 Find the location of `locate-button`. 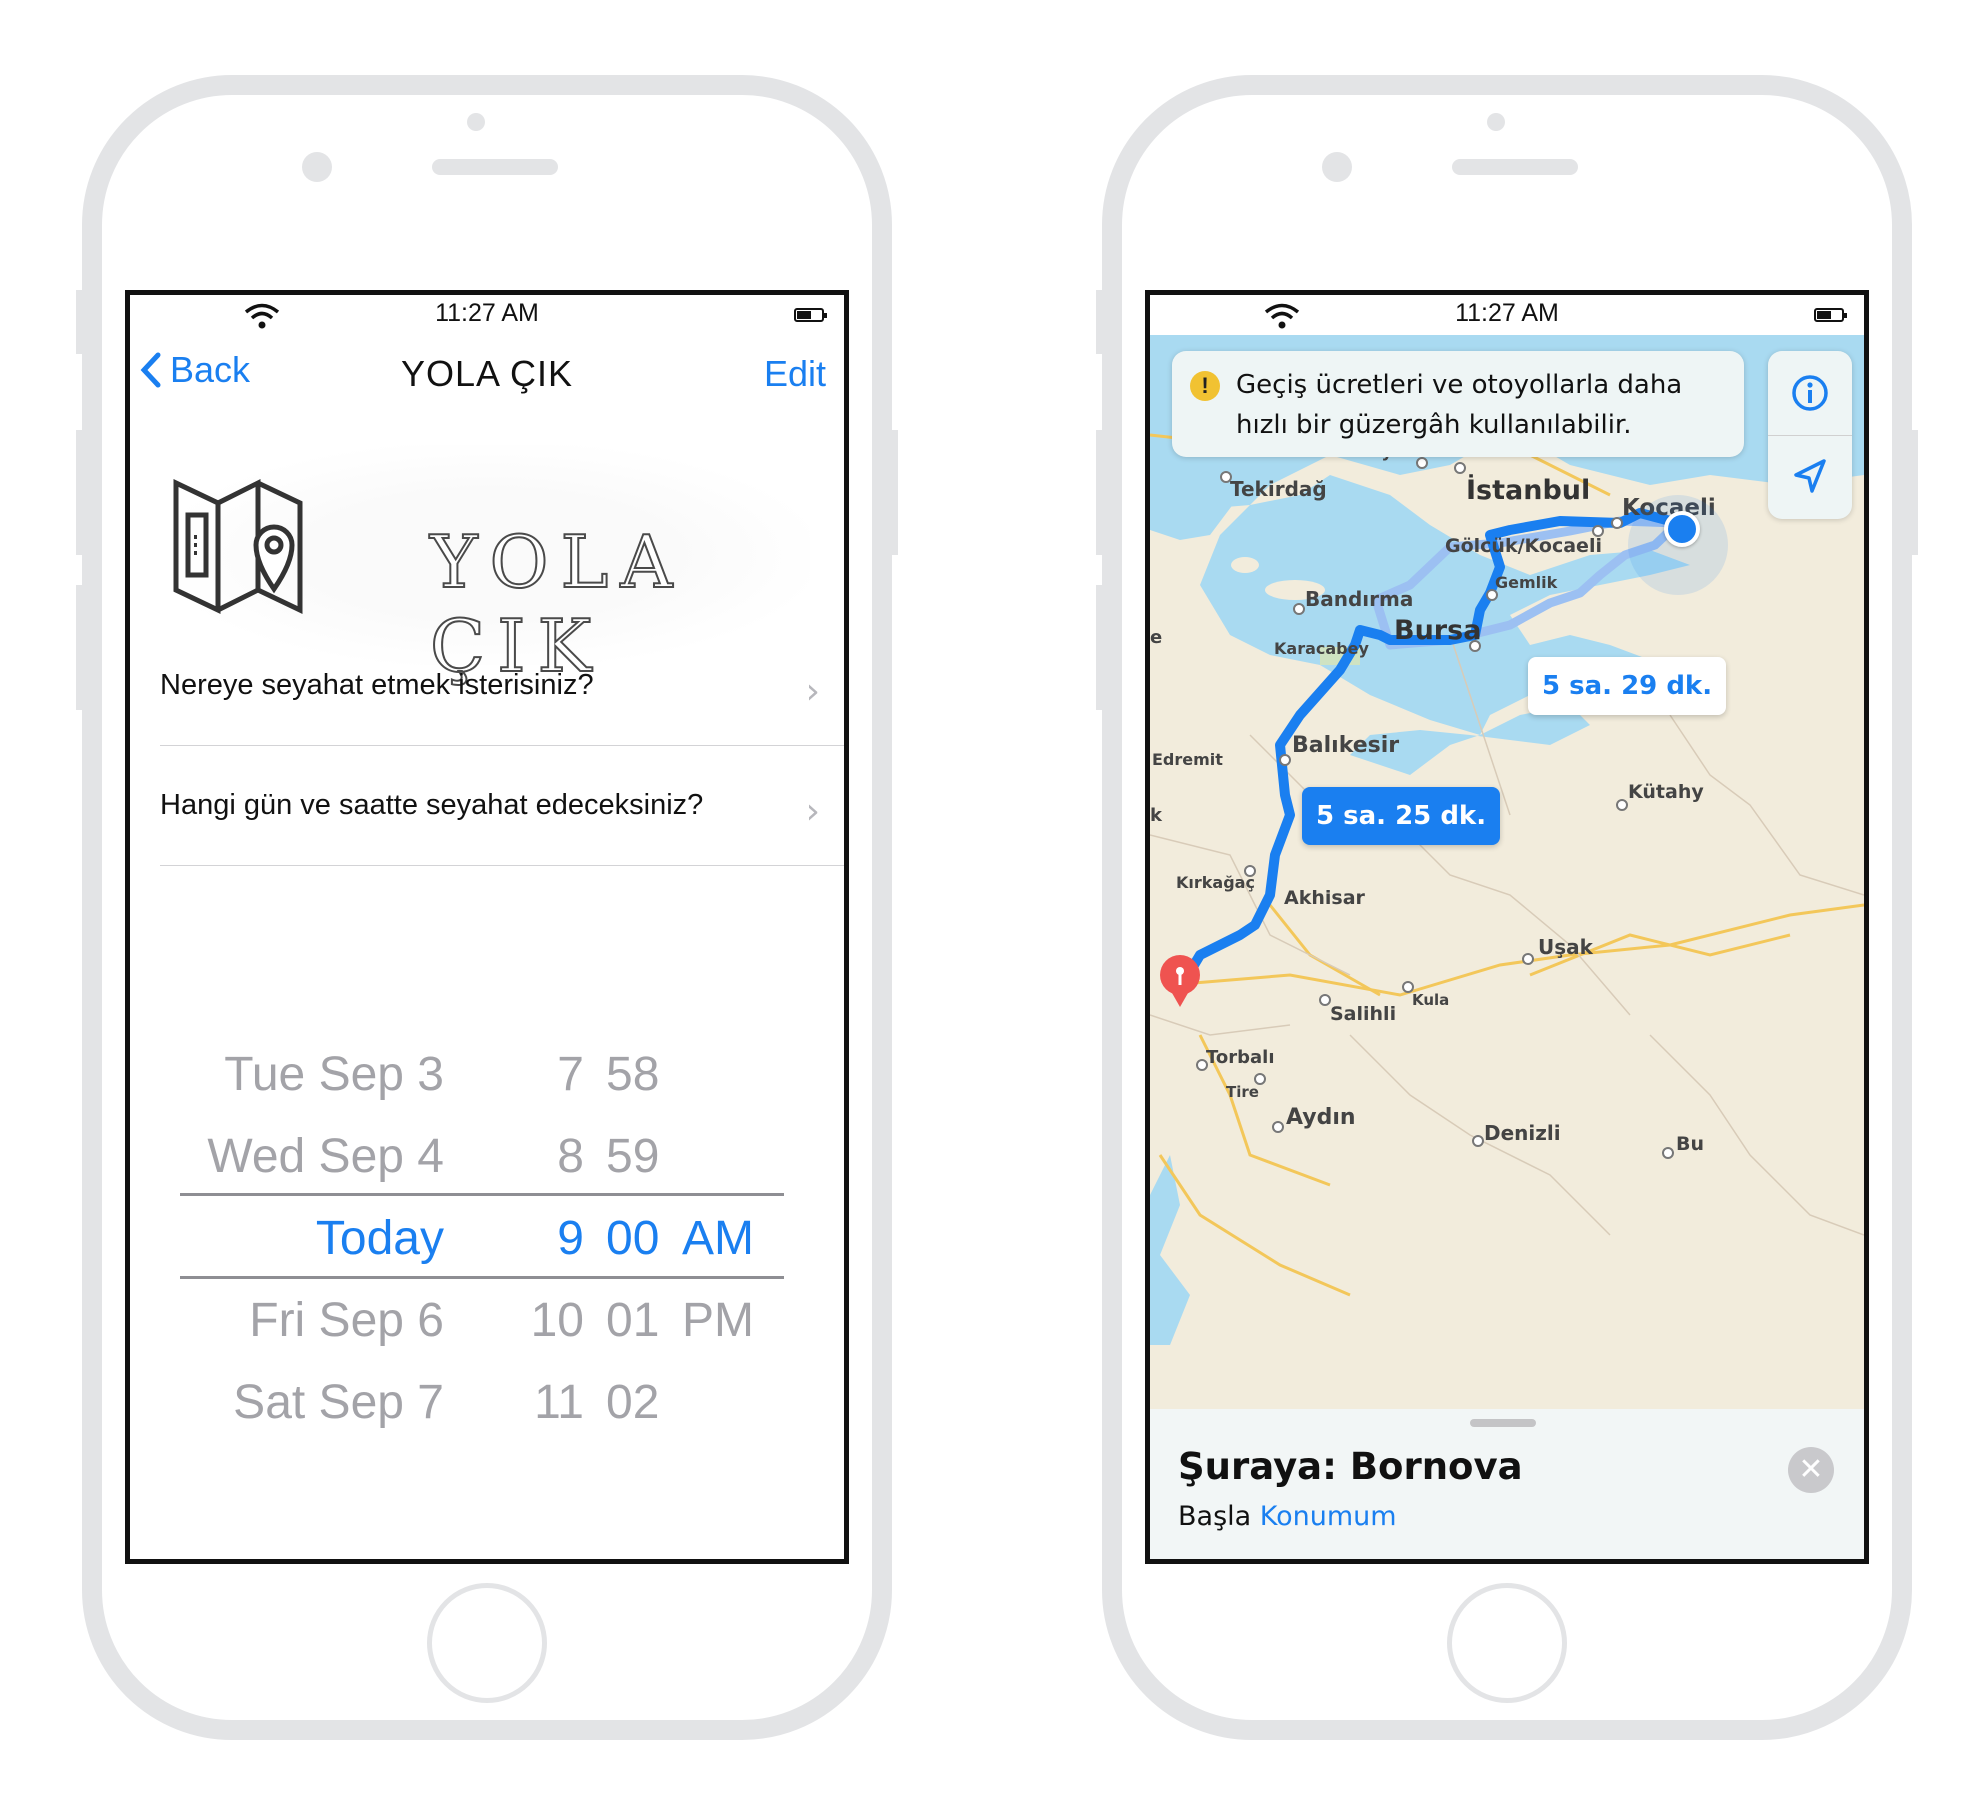

locate-button is located at coordinates (1810, 477).